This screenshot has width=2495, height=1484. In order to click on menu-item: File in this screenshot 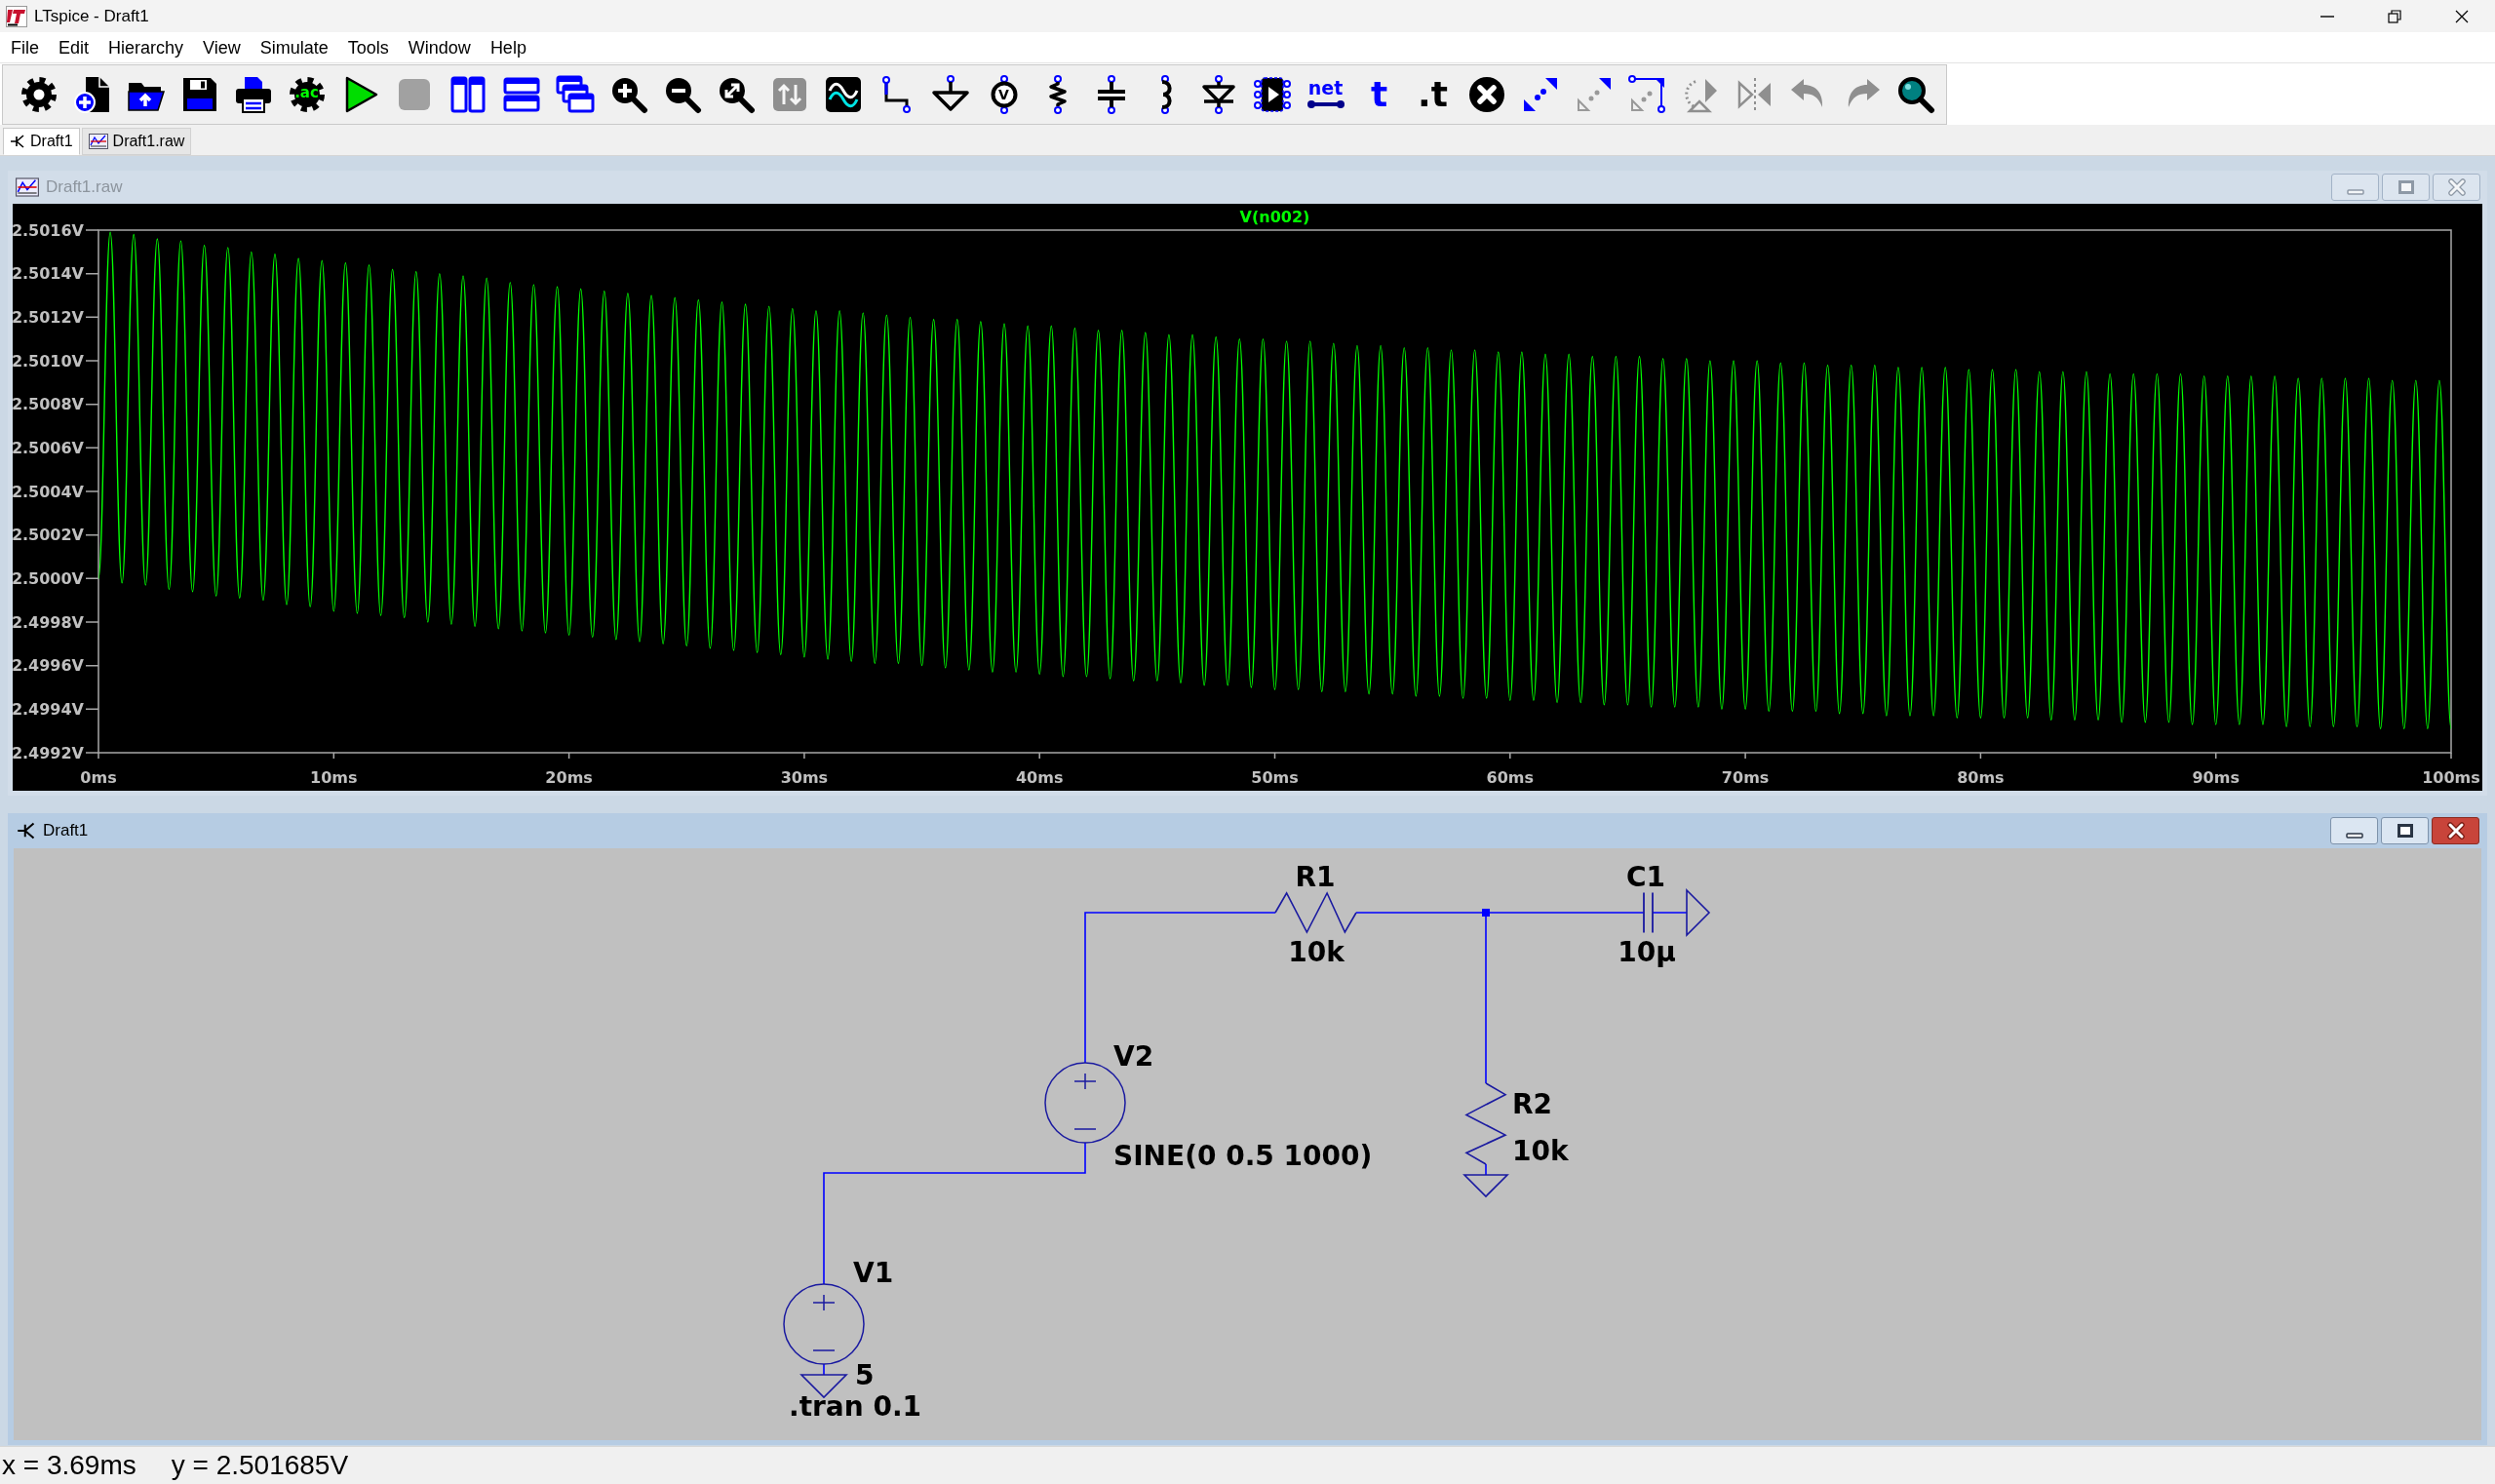, I will do `click(25, 47)`.